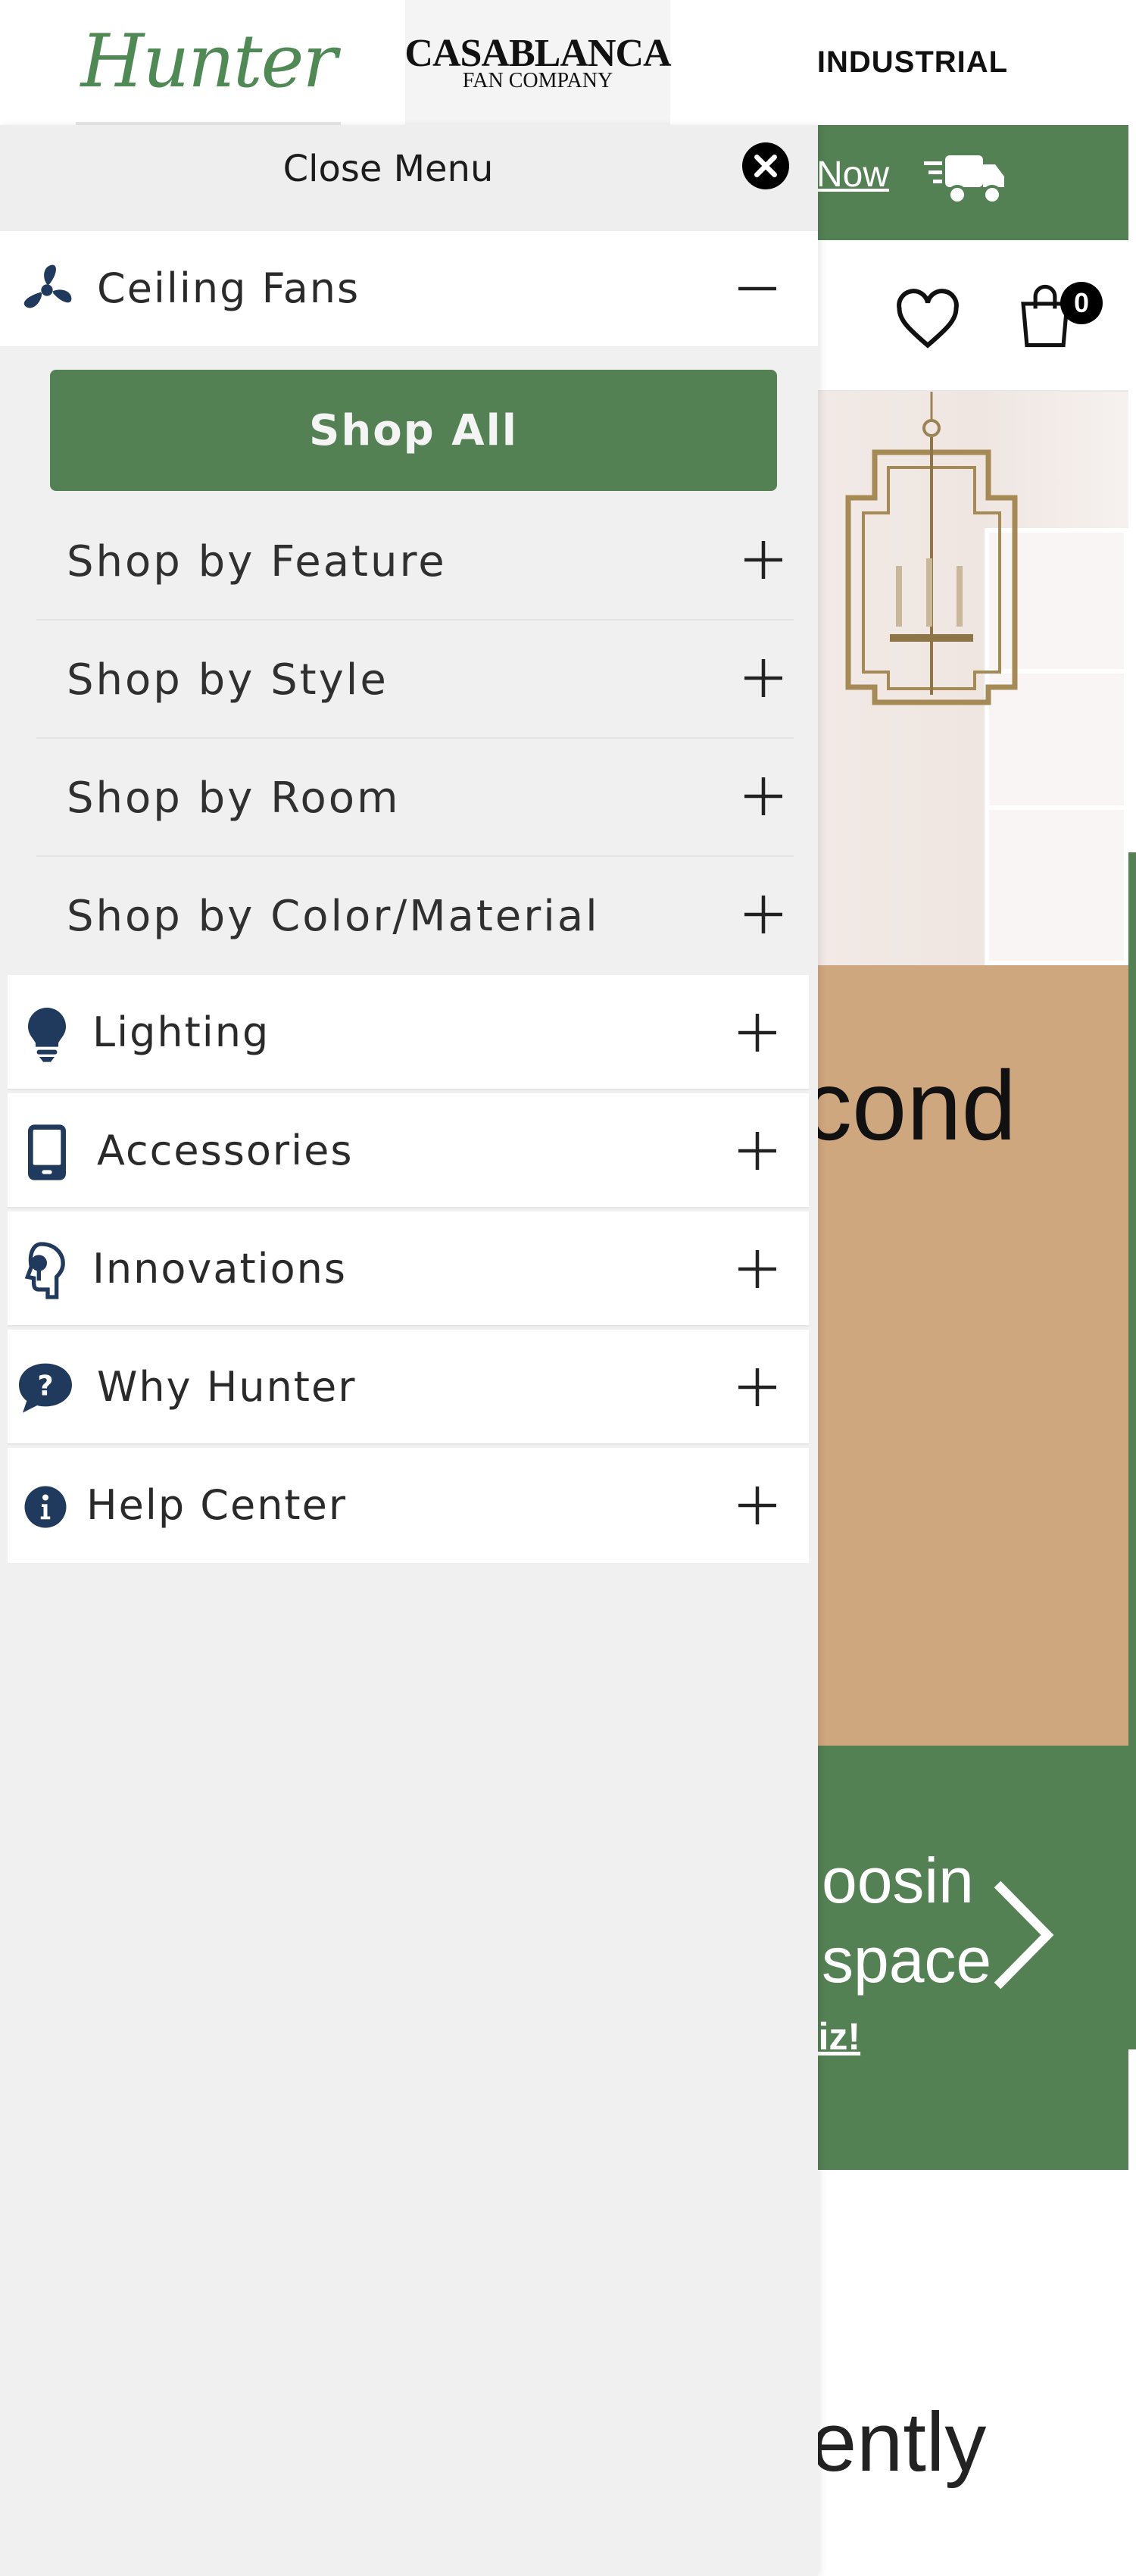 The height and width of the screenshot is (2576, 1136). What do you see at coordinates (1022, 1935) in the screenshot?
I see `chevron-right-icon` at bounding box center [1022, 1935].